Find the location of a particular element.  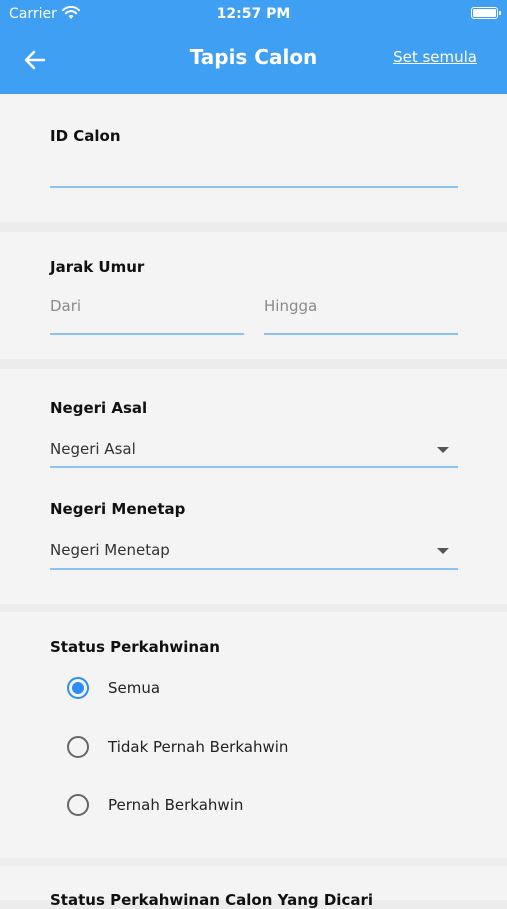

id-calon-input is located at coordinates (254, 171).